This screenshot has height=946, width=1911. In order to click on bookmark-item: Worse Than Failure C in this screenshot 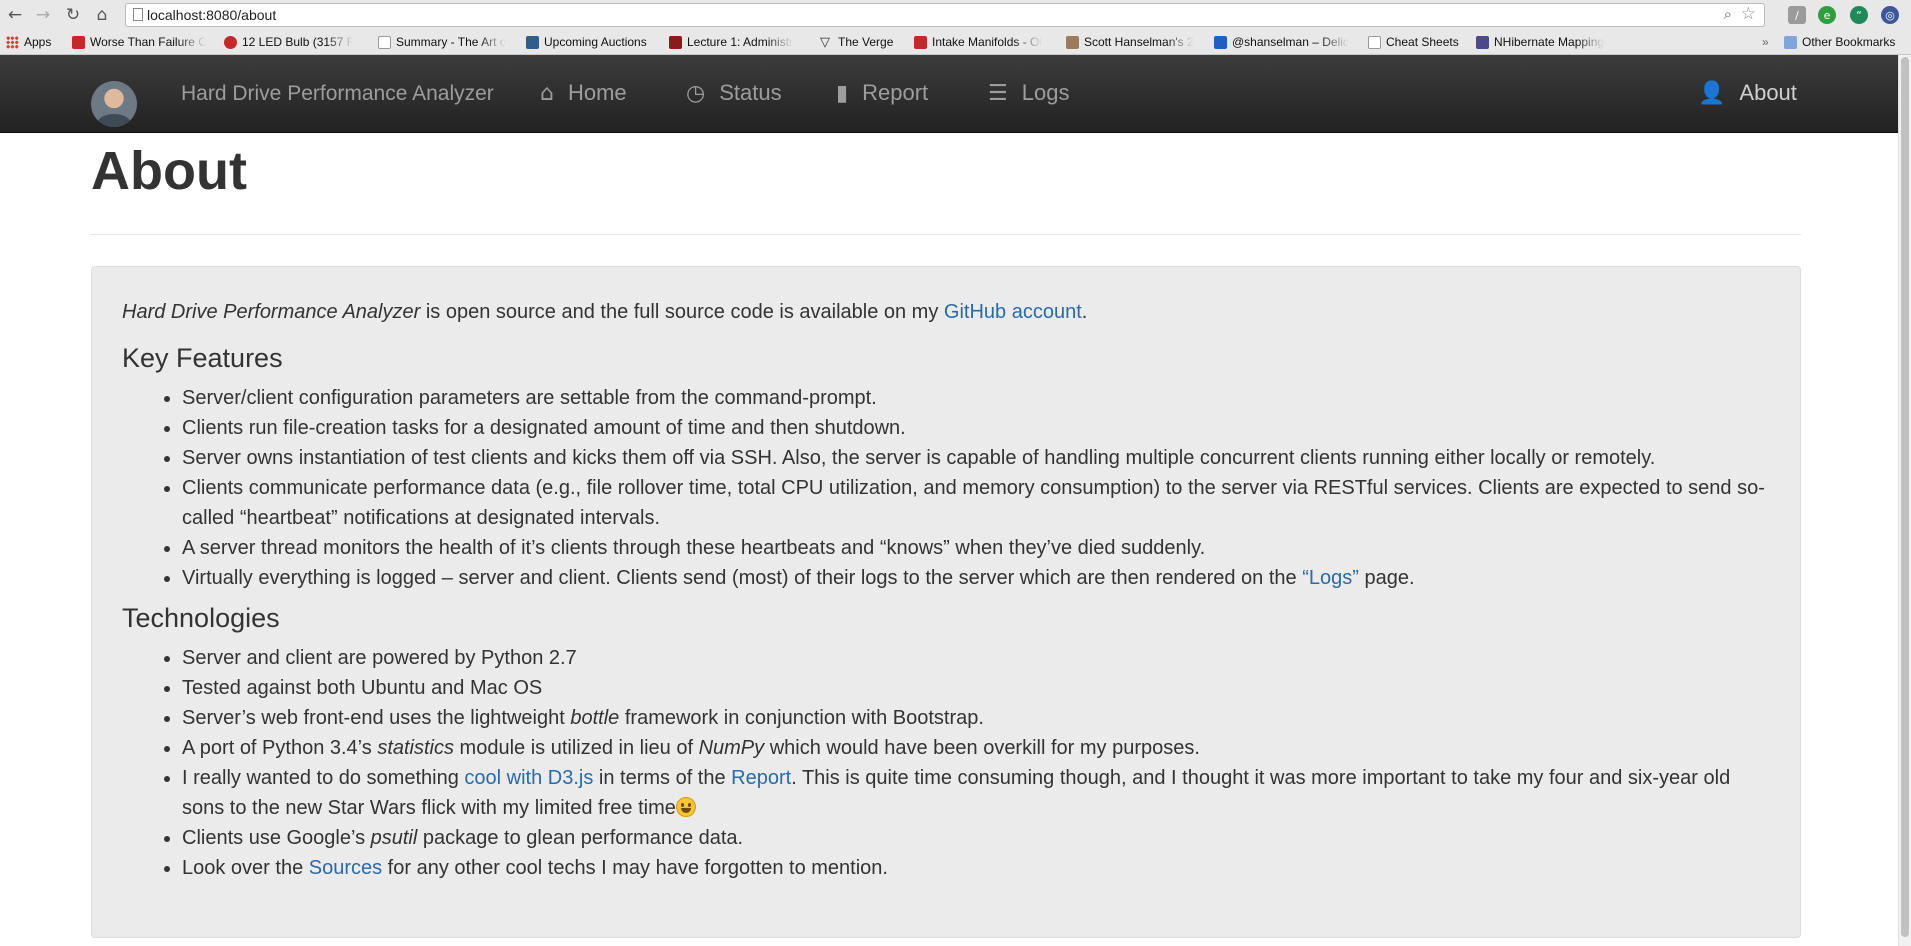, I will do `click(139, 42)`.